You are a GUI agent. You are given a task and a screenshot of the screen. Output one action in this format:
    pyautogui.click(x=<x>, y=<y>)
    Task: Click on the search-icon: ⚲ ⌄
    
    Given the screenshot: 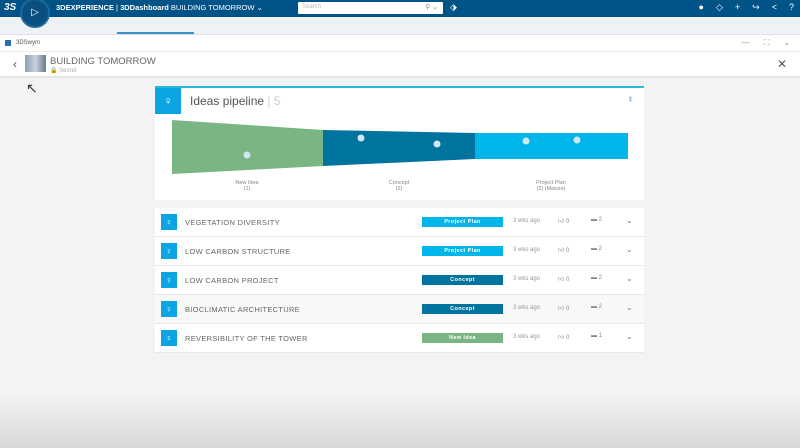 What is the action you would take?
    pyautogui.click(x=431, y=7)
    